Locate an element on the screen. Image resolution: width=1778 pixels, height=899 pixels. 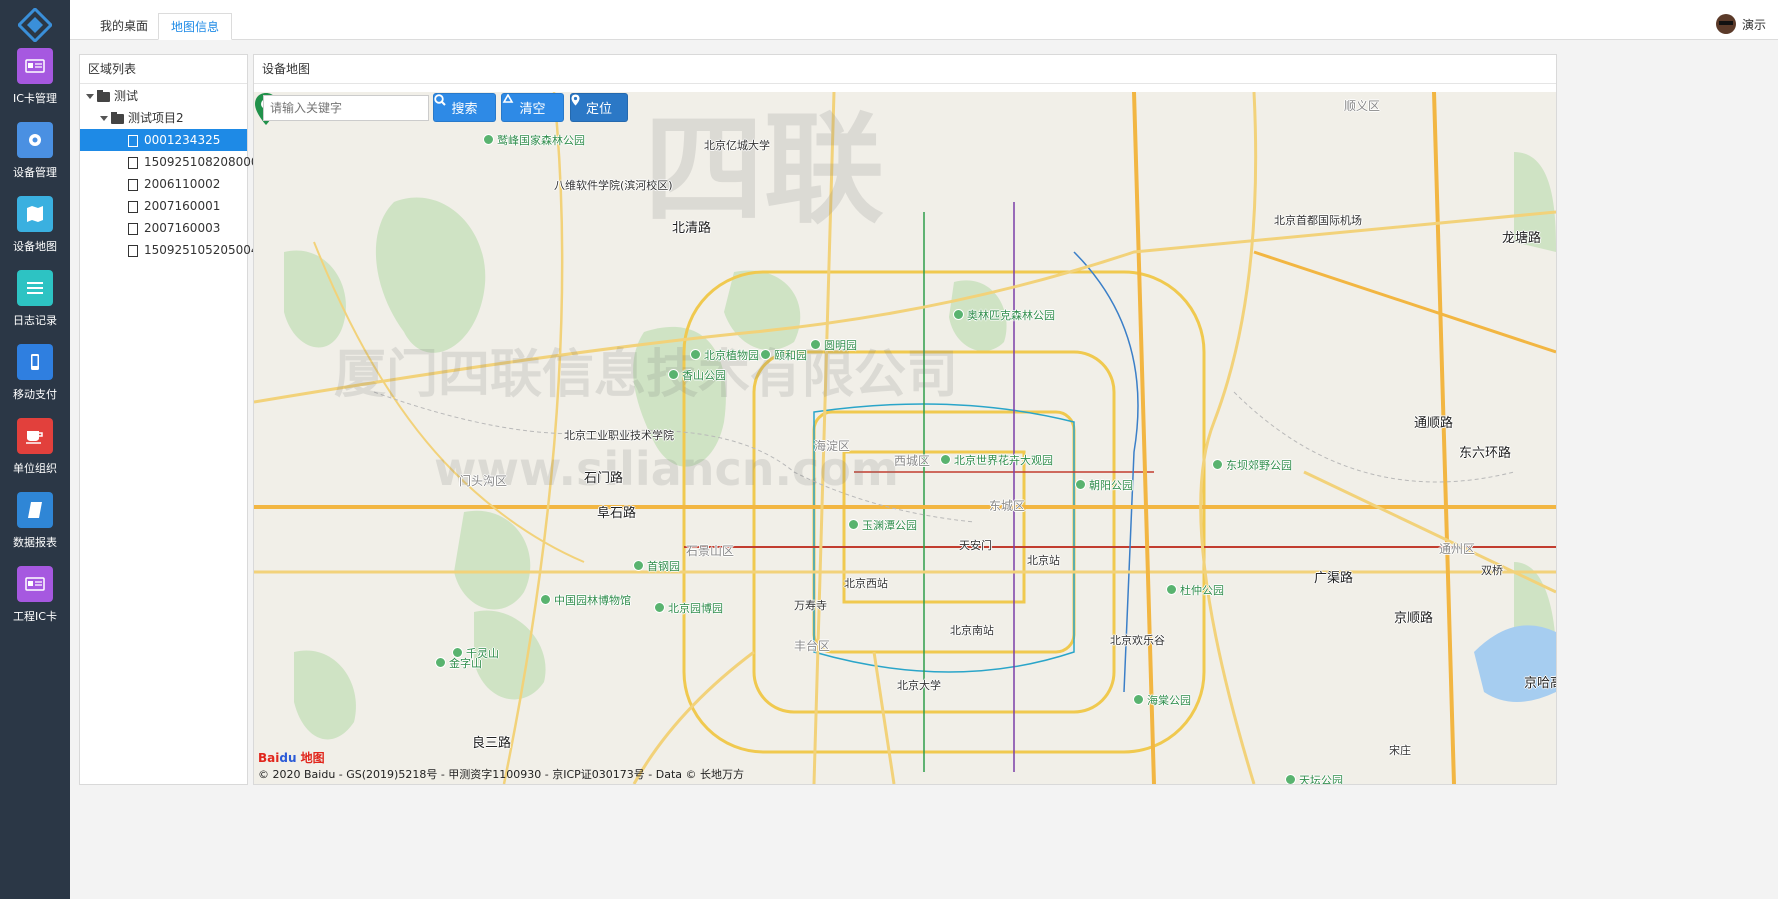
map-district-label: 门头沟区 is located at coordinates (483, 481).